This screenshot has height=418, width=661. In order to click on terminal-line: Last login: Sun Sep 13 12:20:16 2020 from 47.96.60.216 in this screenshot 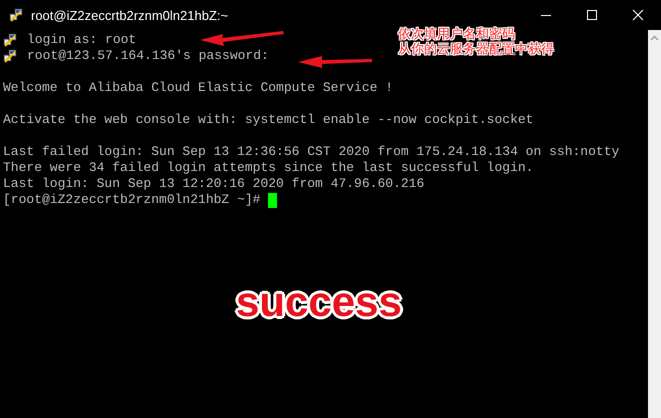, I will do `click(213, 184)`.